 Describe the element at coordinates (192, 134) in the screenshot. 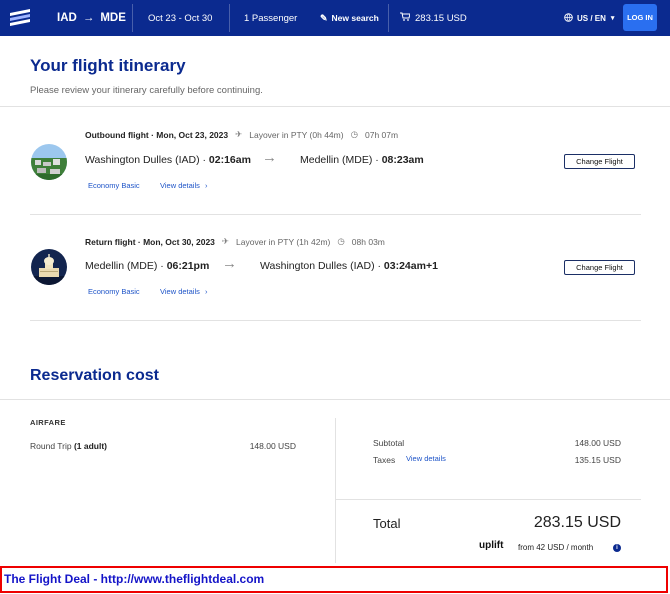

I see `flight-date: Mon, Oct 23, 2023` at that location.